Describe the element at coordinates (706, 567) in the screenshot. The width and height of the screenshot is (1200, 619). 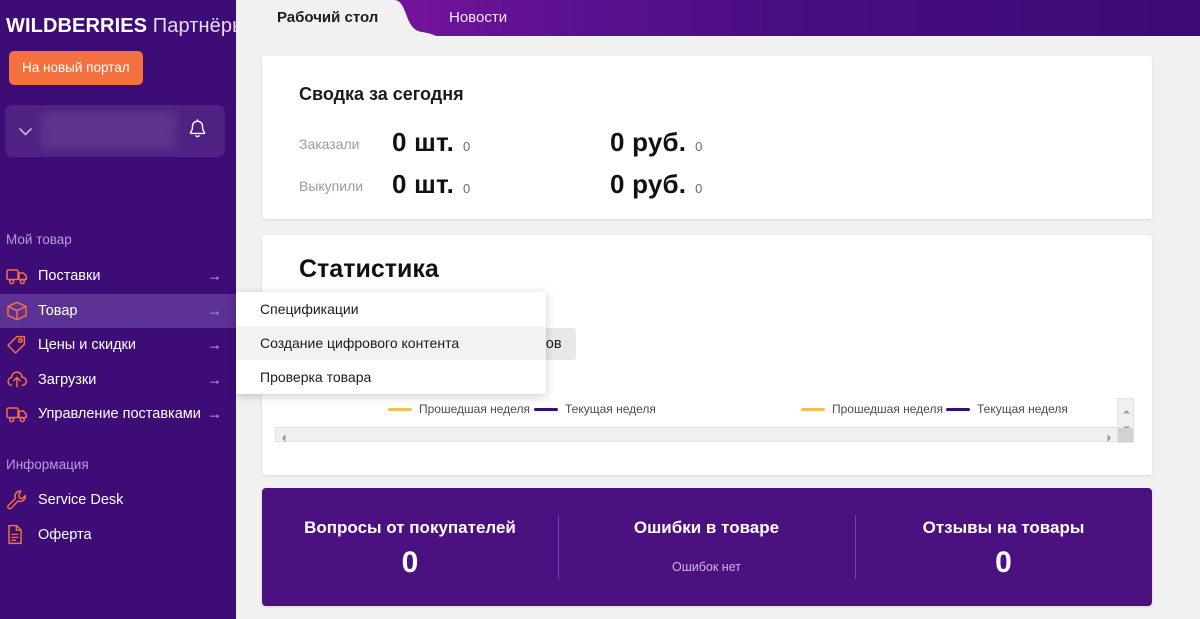
I see `bottom-stat-note: Ошибок нет` at that location.